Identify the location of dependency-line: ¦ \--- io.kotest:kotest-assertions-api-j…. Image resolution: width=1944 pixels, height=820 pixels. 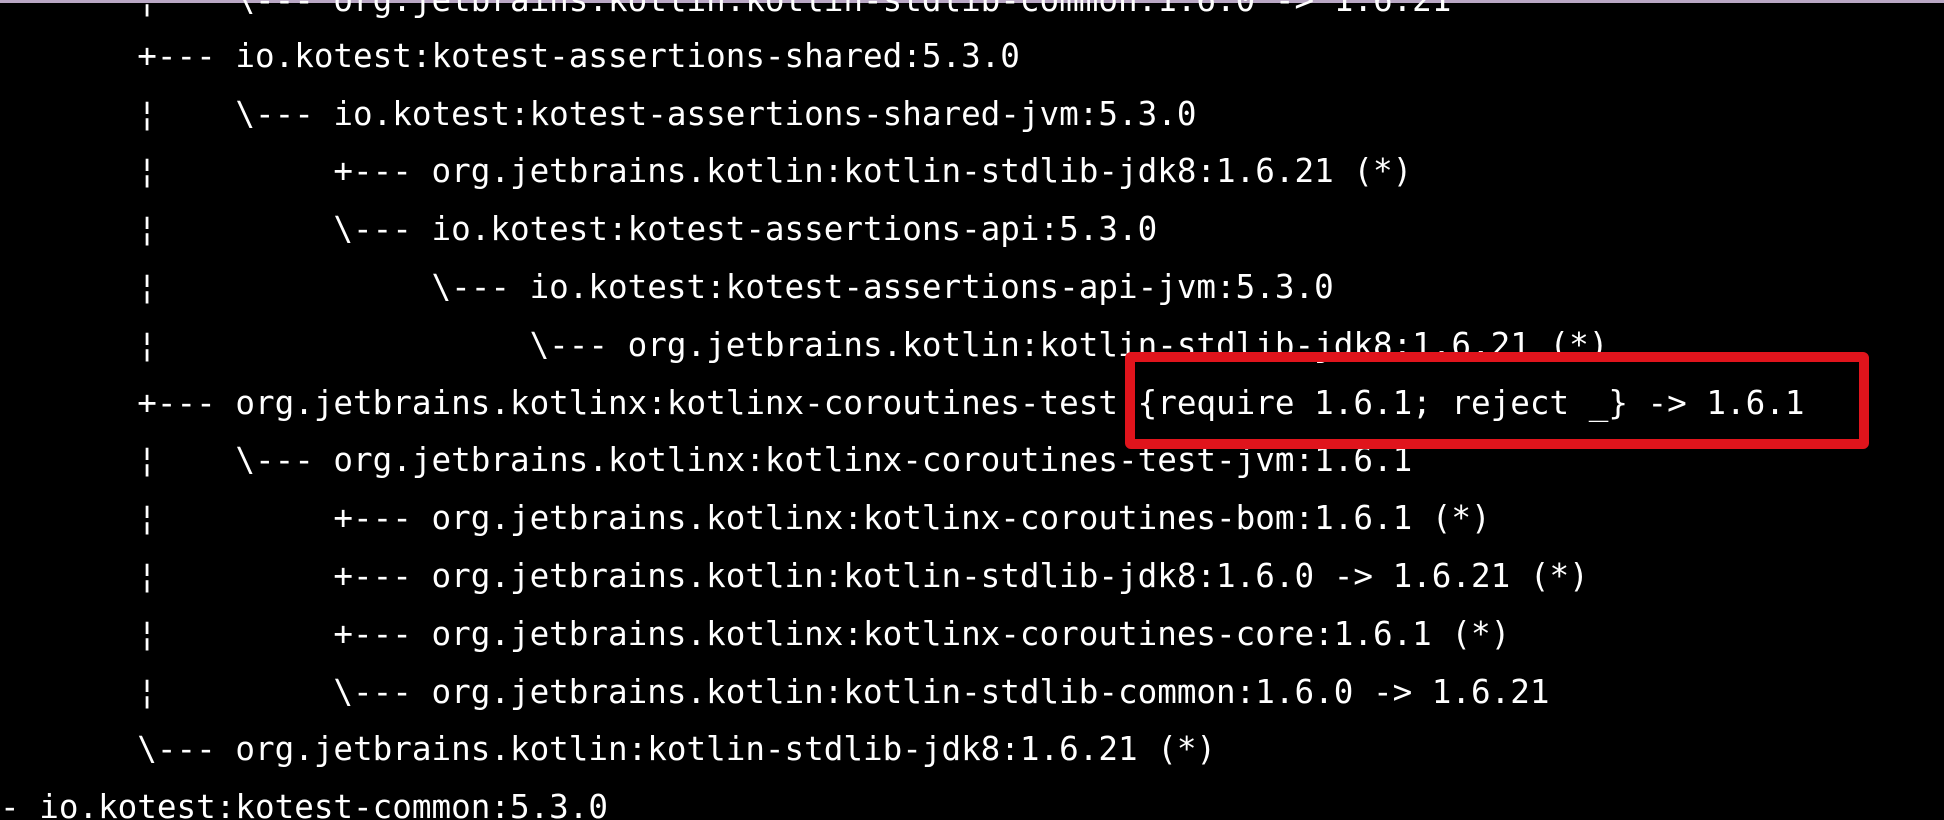
(667, 287).